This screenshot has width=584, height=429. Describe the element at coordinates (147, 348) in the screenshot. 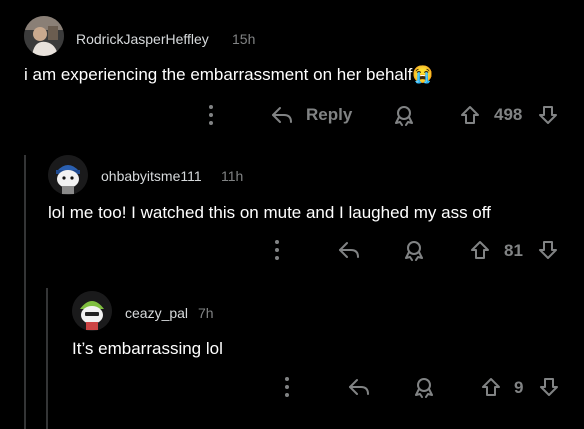

I see `comment-body: It’s embarrassing lol` at that location.